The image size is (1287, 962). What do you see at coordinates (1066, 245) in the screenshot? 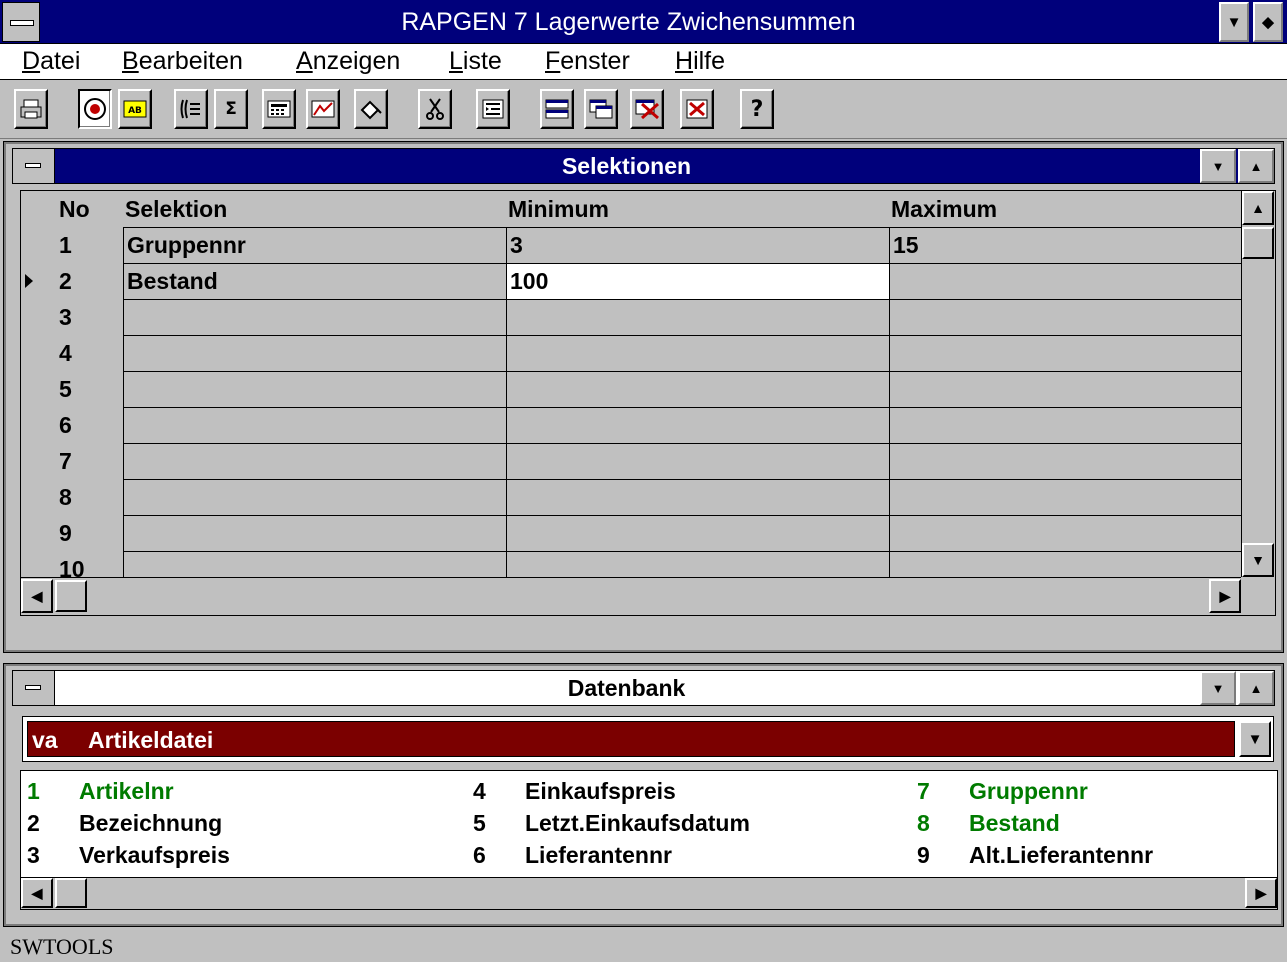
I see `cell-maximum: 15` at bounding box center [1066, 245].